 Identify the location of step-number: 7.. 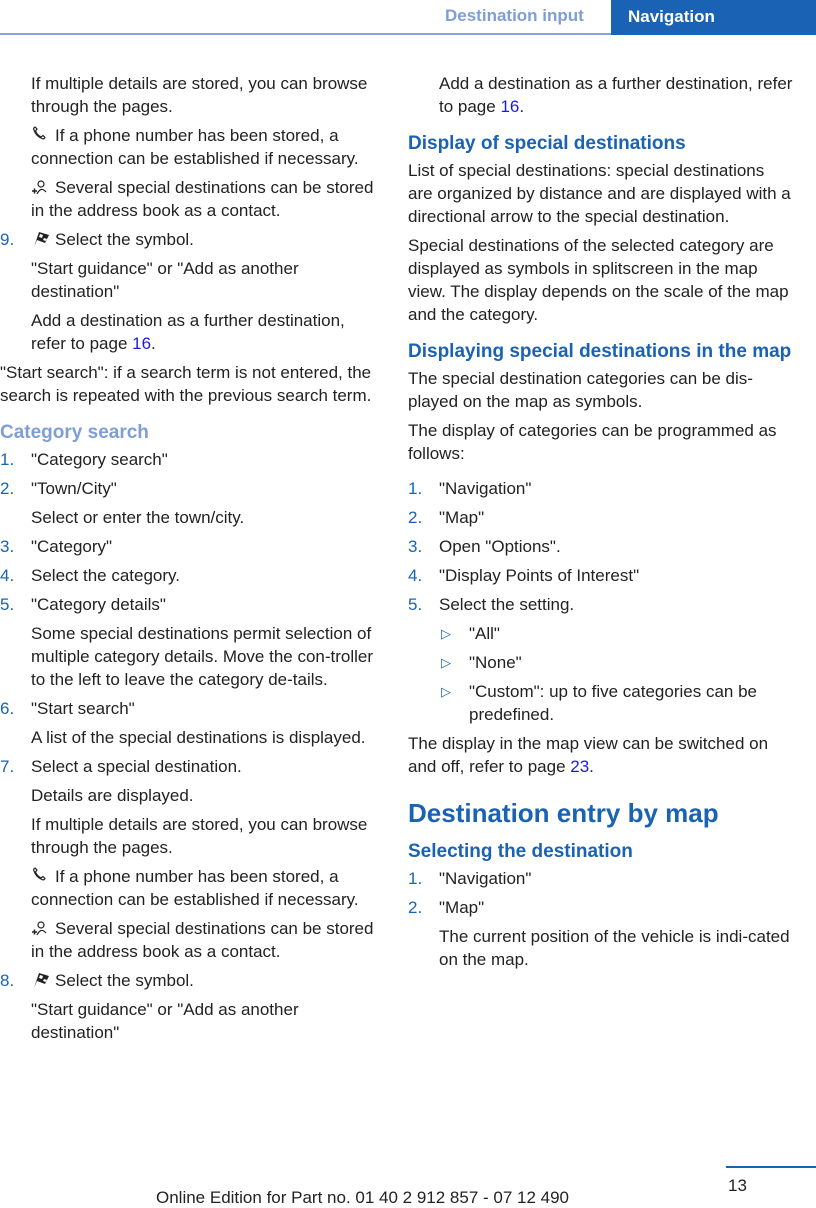
(7, 766).